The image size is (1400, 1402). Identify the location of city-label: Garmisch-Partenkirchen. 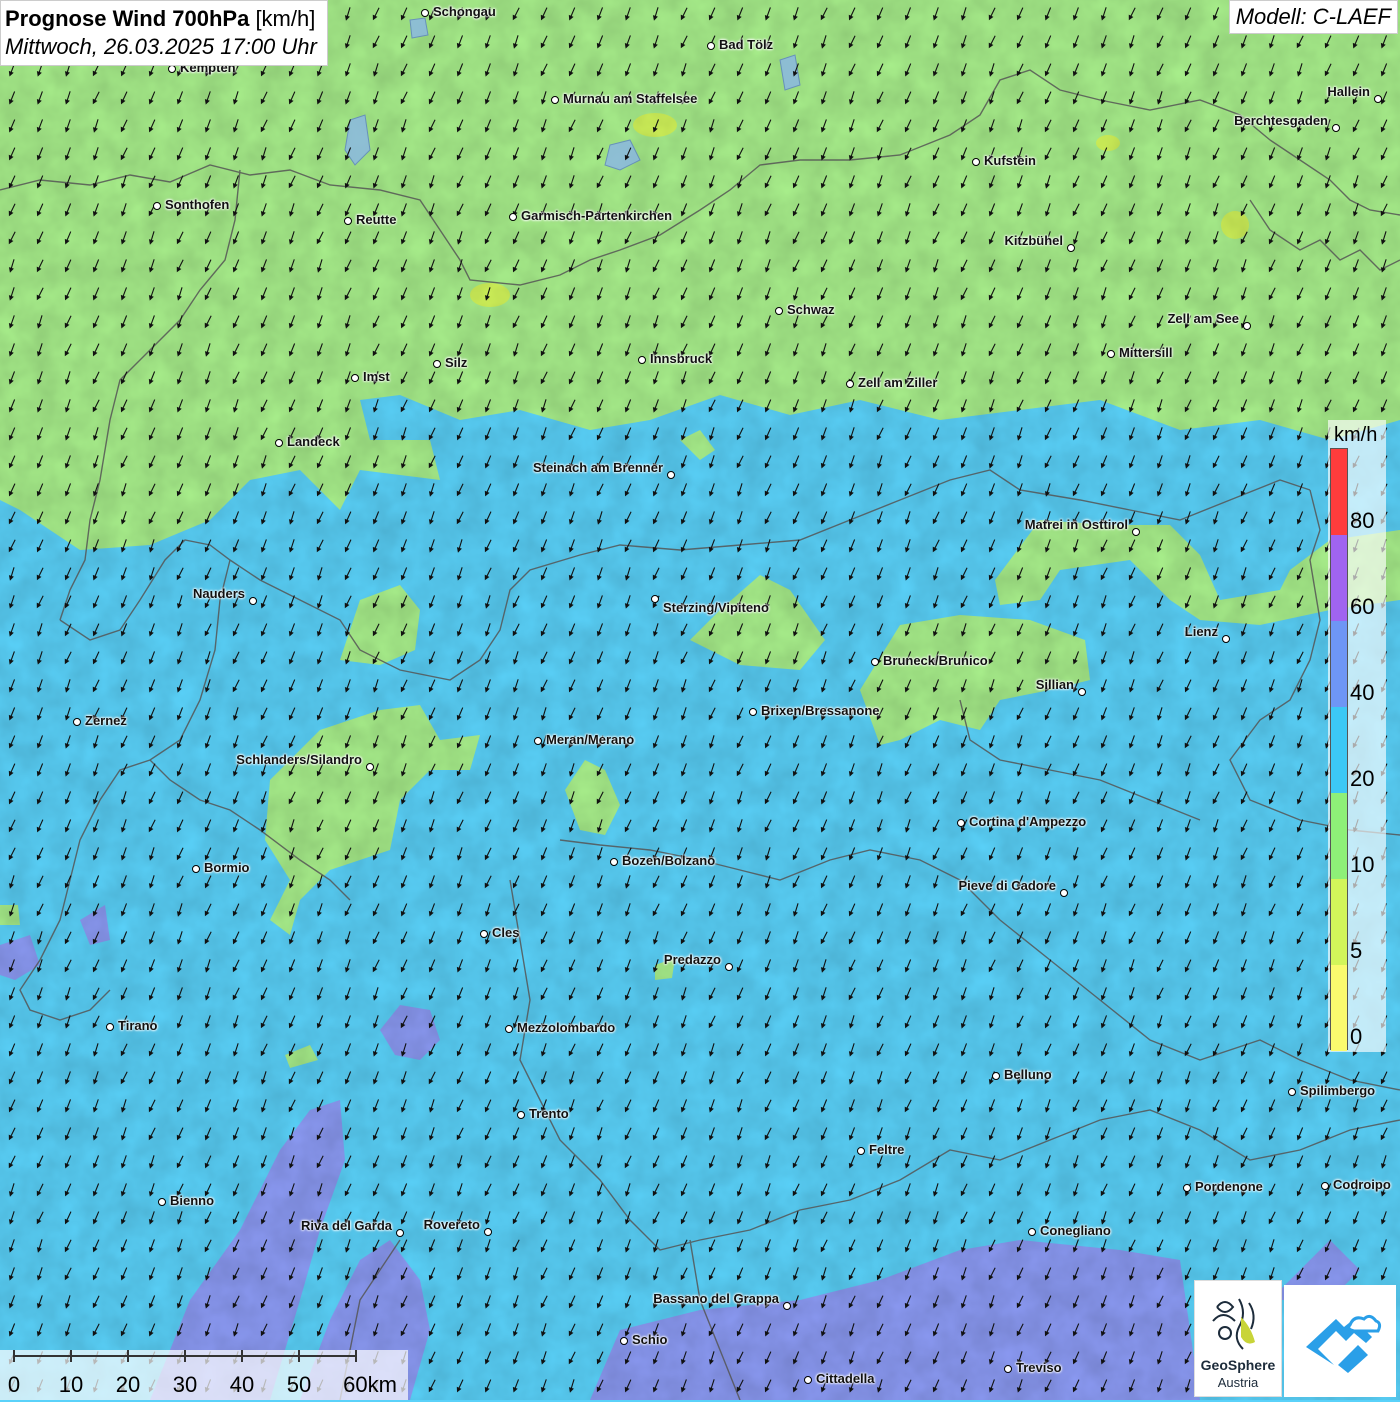
(597, 215).